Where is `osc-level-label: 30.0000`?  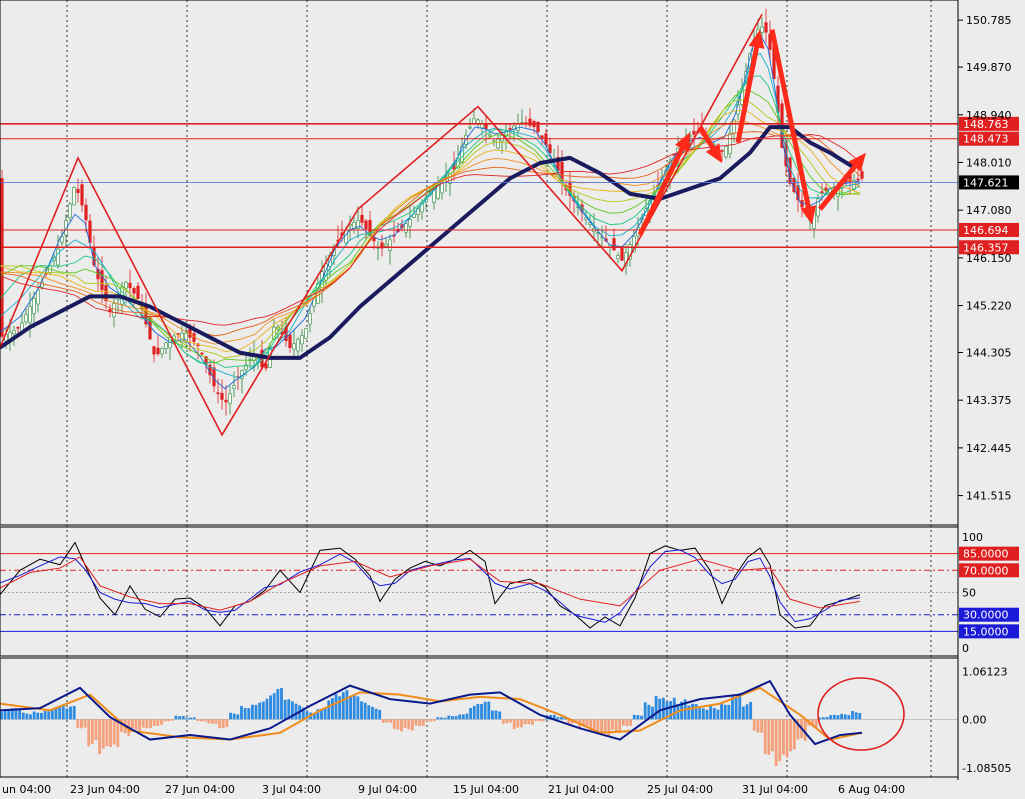 osc-level-label: 30.0000 is located at coordinates (986, 615).